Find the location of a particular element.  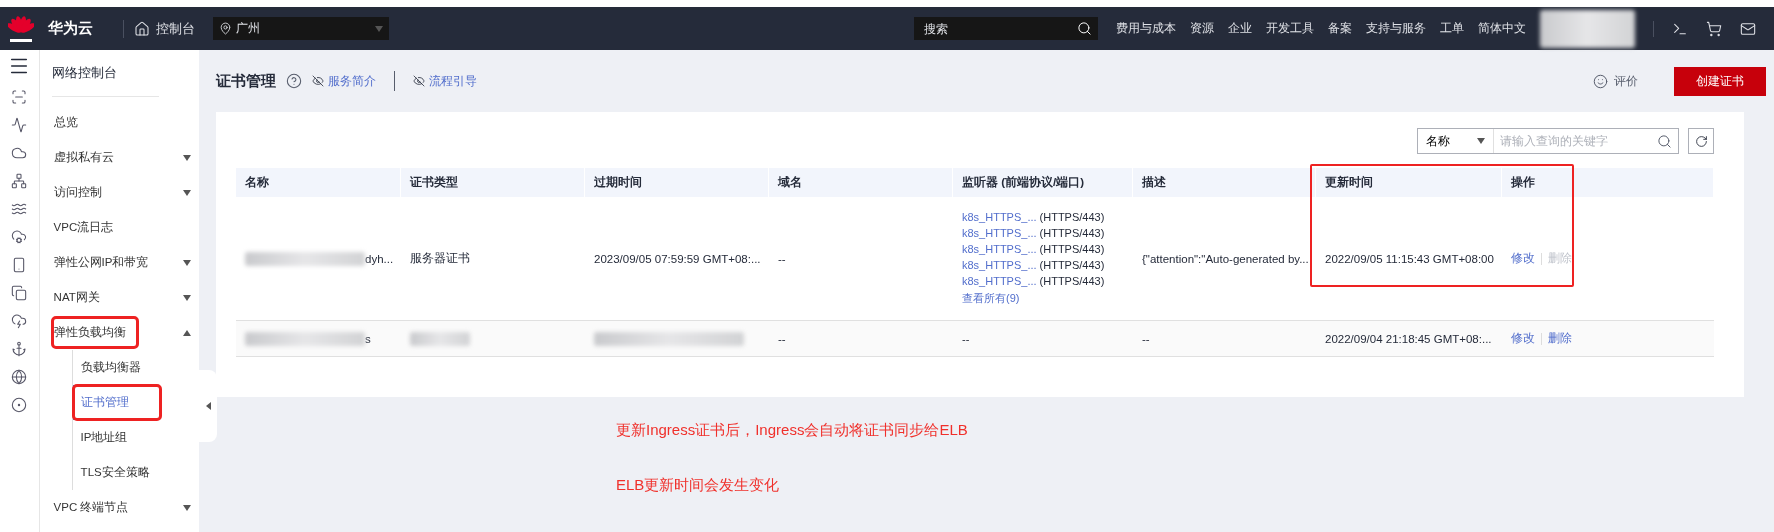

column-header: 监听器 (前端协议/端口) is located at coordinates (1043, 182).